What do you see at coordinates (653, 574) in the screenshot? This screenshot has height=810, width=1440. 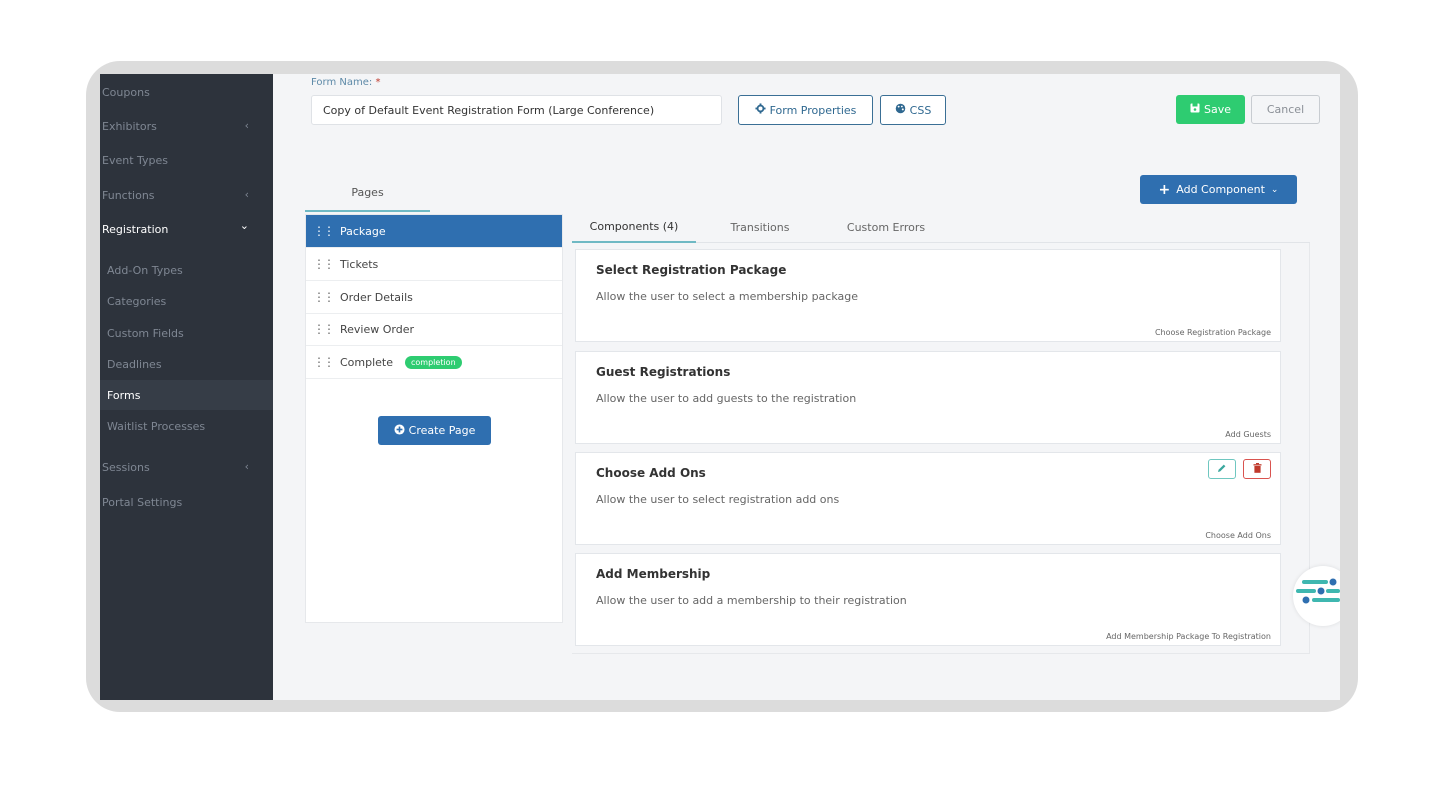 I see `component-title: Add Membership` at bounding box center [653, 574].